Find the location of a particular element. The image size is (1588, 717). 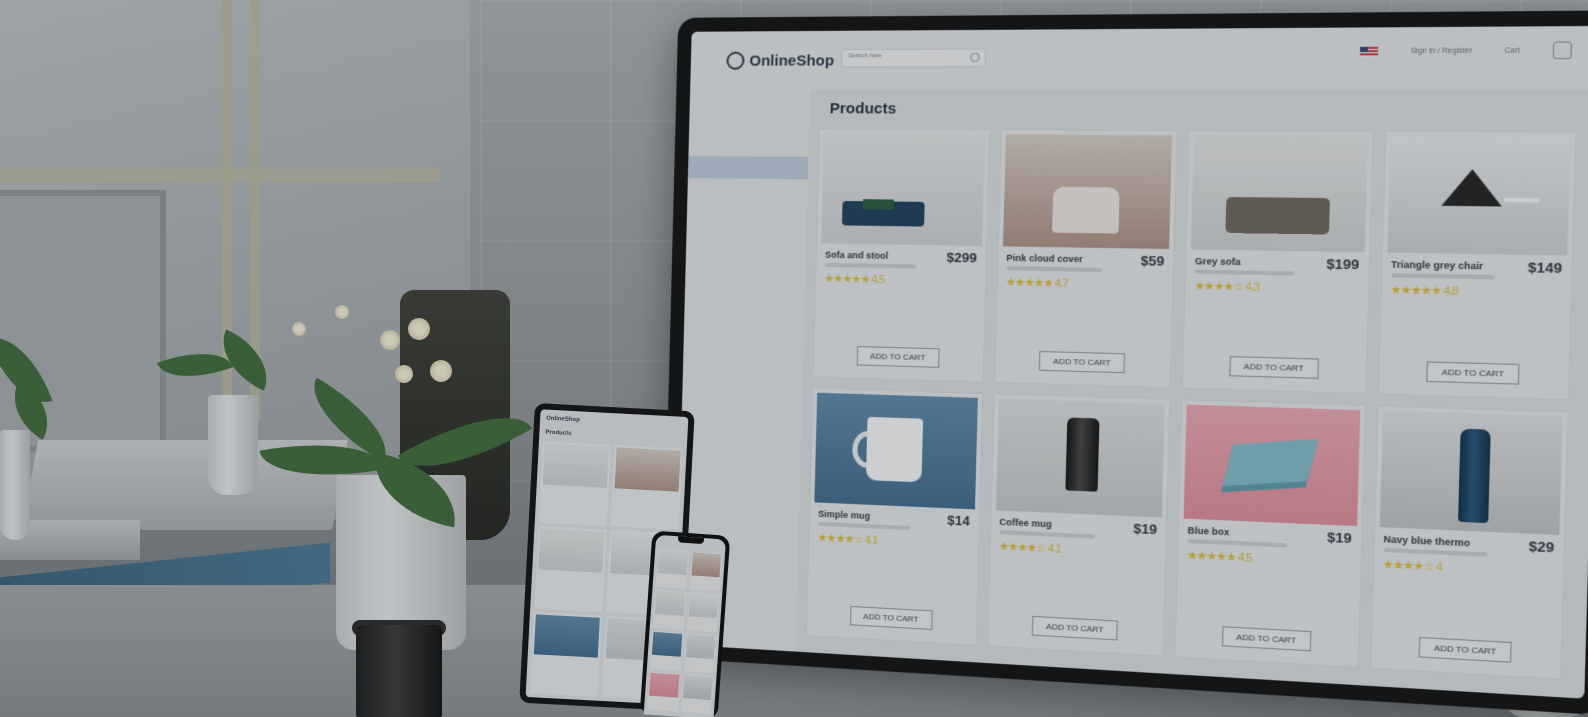

search-icon is located at coordinates (975, 57).